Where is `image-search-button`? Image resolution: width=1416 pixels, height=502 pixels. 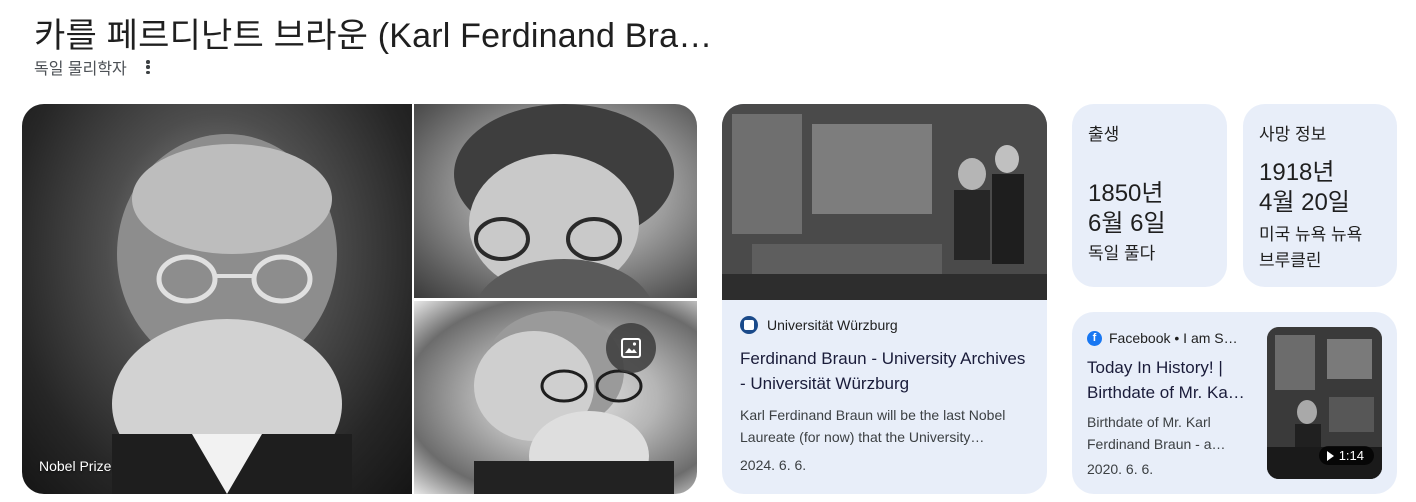
image-search-button is located at coordinates (631, 348).